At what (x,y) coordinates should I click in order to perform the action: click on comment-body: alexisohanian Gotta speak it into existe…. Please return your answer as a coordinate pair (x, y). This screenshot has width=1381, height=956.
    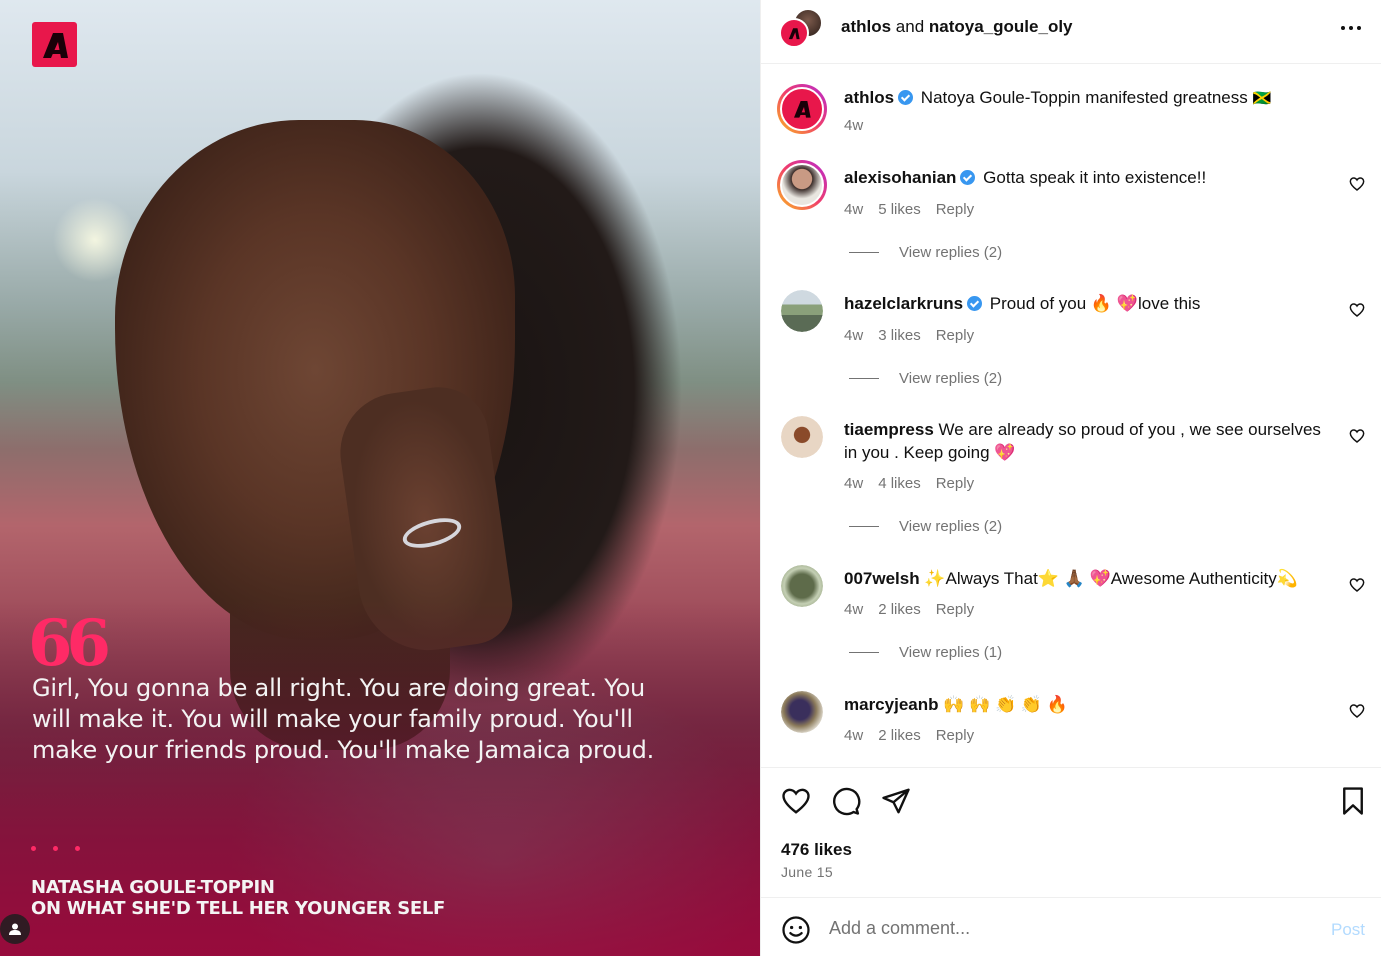
    Looking at the image, I should click on (1084, 177).